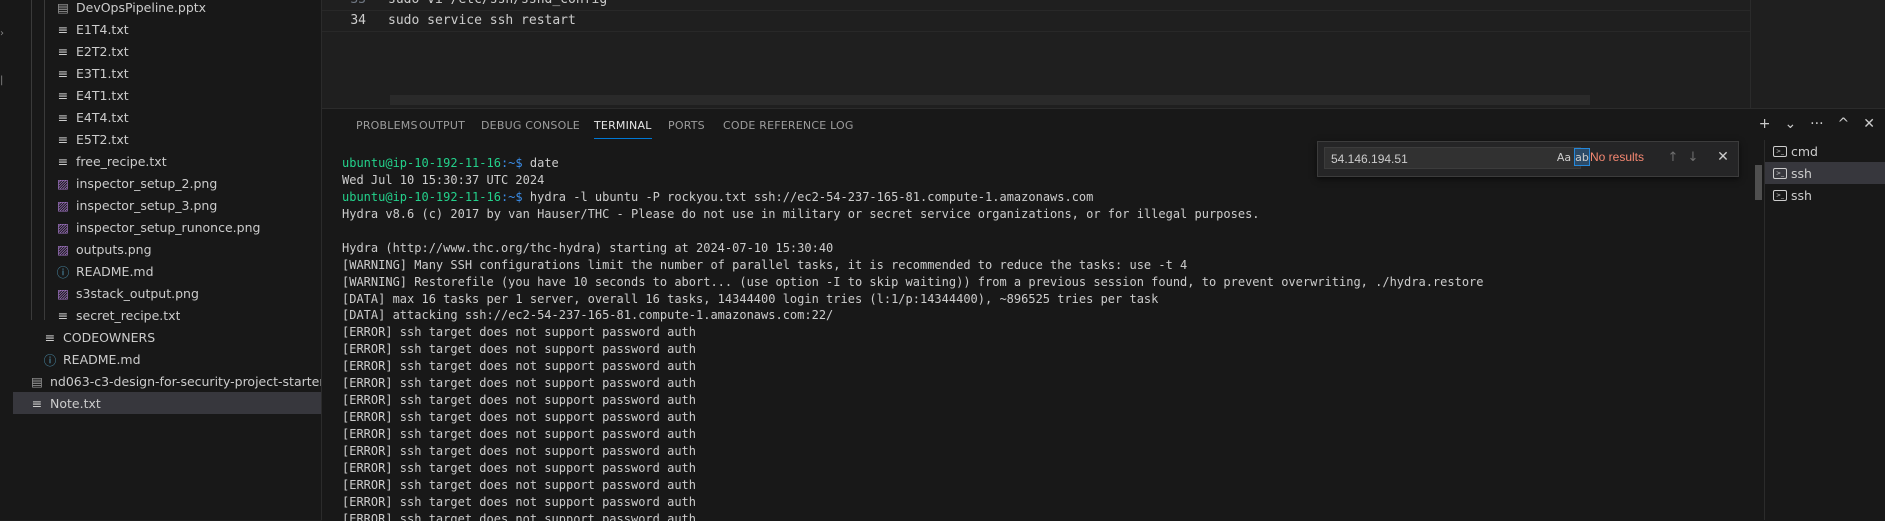  What do you see at coordinates (1693, 158) in the screenshot?
I see `next-match-icon: ↓` at bounding box center [1693, 158].